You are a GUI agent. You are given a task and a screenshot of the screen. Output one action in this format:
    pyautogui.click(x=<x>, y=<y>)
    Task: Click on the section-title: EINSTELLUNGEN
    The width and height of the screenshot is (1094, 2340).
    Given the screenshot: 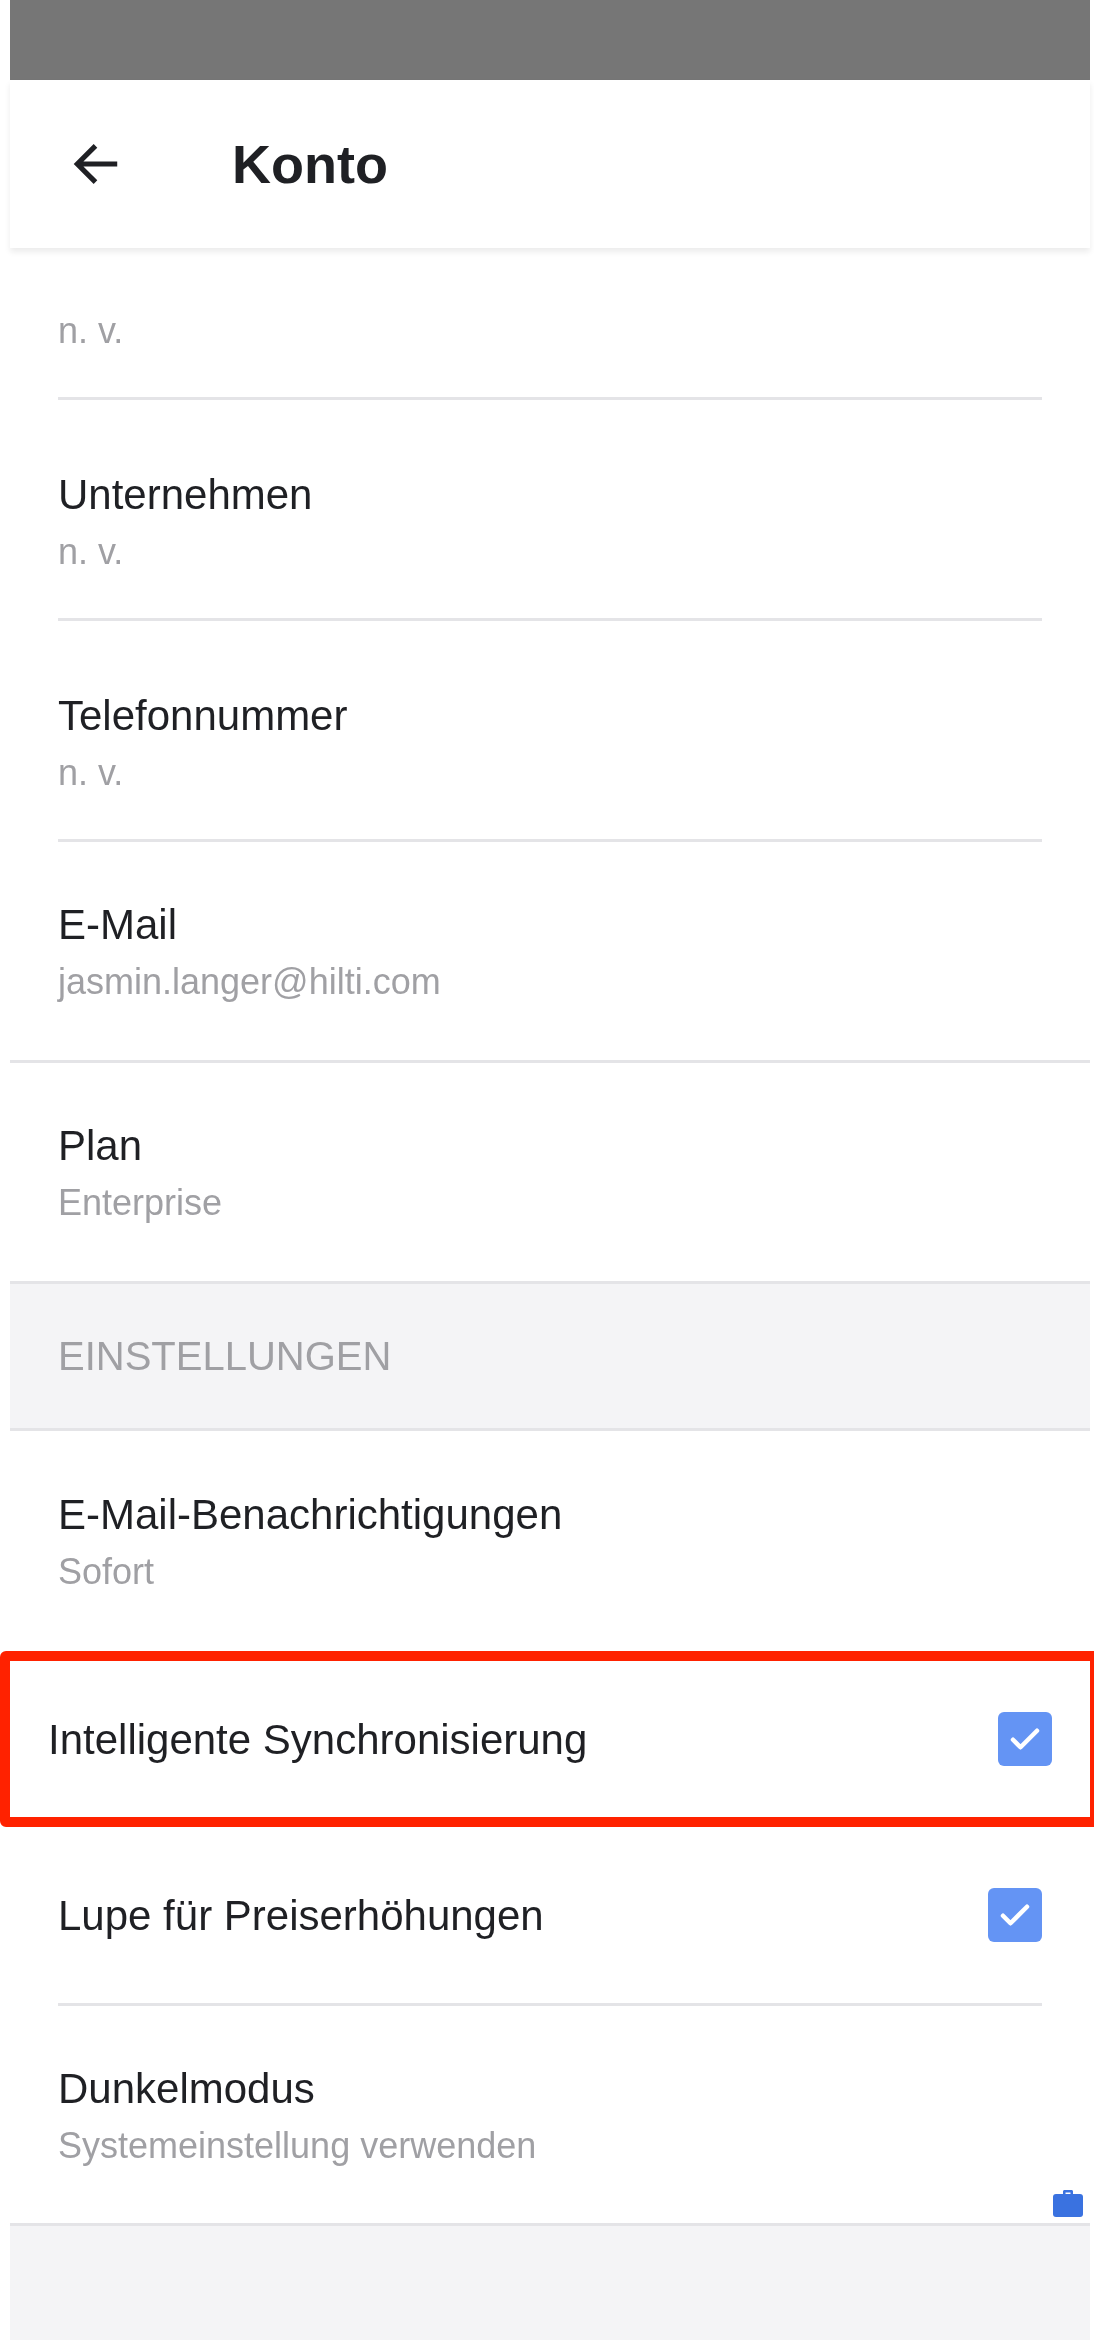 What is the action you would take?
    pyautogui.click(x=225, y=1356)
    